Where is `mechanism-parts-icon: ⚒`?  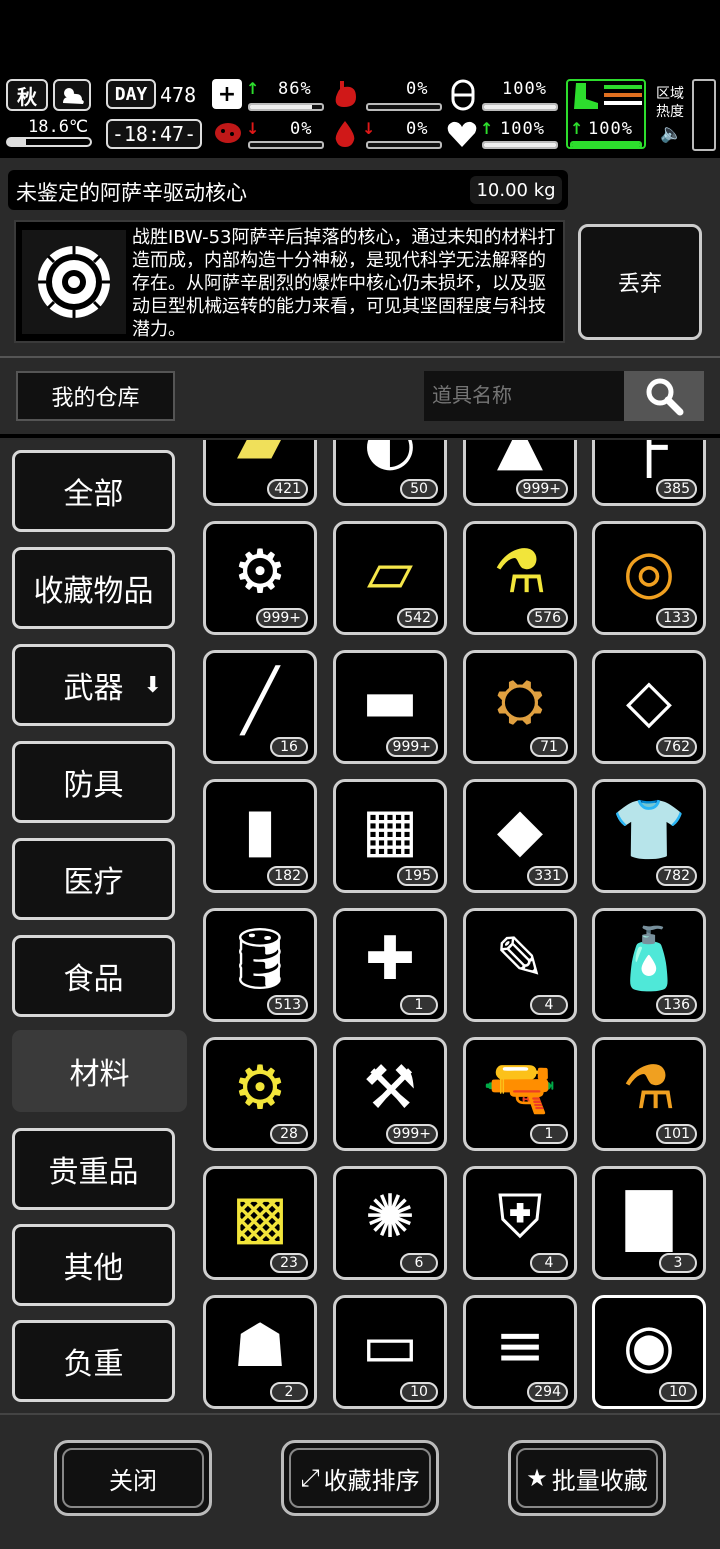 mechanism-parts-icon: ⚒ is located at coordinates (390, 1087).